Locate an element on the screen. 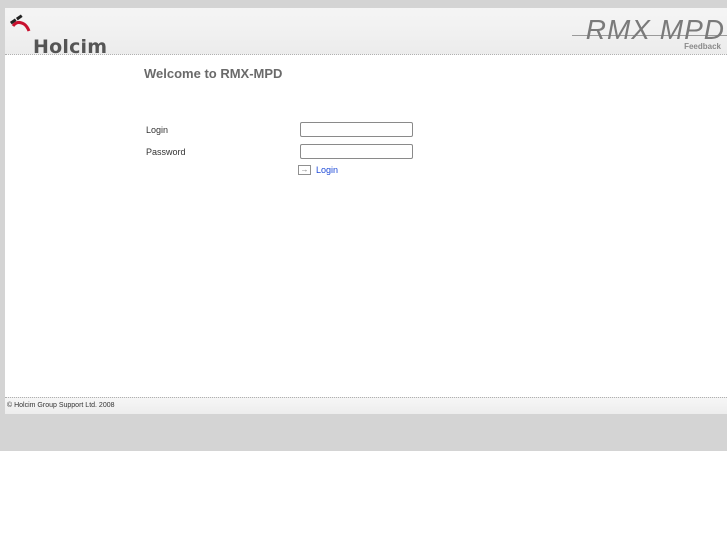 The height and width of the screenshot is (545, 727). password-field is located at coordinates (356, 151).